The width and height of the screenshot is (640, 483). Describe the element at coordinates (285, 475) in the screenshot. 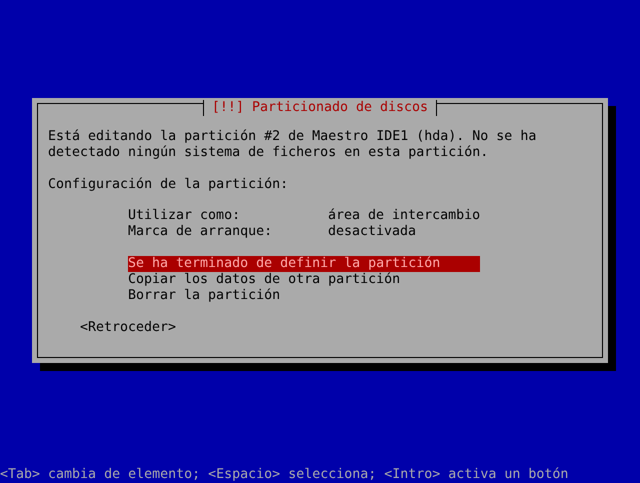

I see `key-help-text: <Tab> cambia de elemento; <Espacio> selecciona; <Intro> activa un botón` at that location.